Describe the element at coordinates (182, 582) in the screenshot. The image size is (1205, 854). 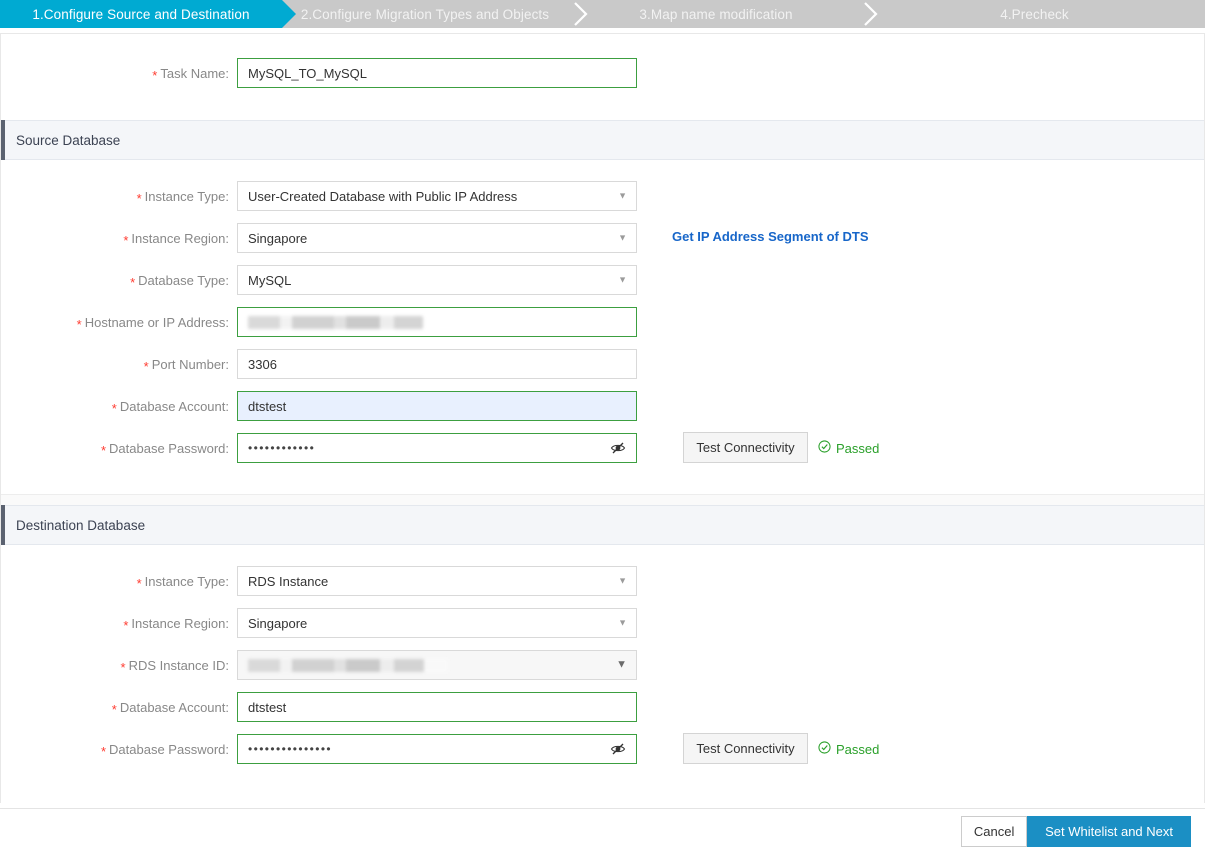
I see `destination-instance-type-label: * Instance Type:` at that location.